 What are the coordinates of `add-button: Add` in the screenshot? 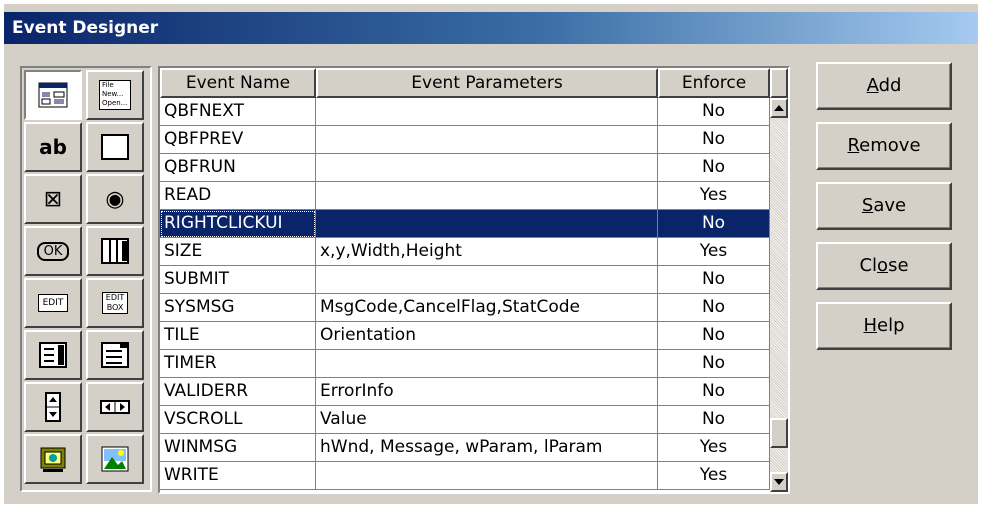 It's located at (884, 86).